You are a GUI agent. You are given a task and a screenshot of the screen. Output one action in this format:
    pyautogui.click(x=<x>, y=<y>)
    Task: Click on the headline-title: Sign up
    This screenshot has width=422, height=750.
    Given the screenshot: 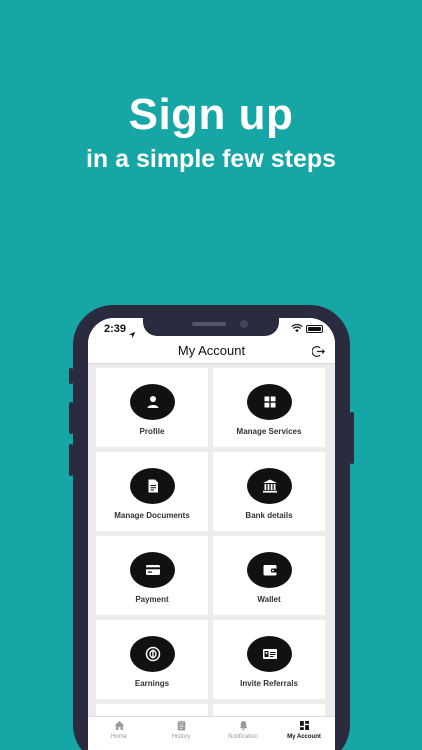 What is the action you would take?
    pyautogui.click(x=211, y=114)
    